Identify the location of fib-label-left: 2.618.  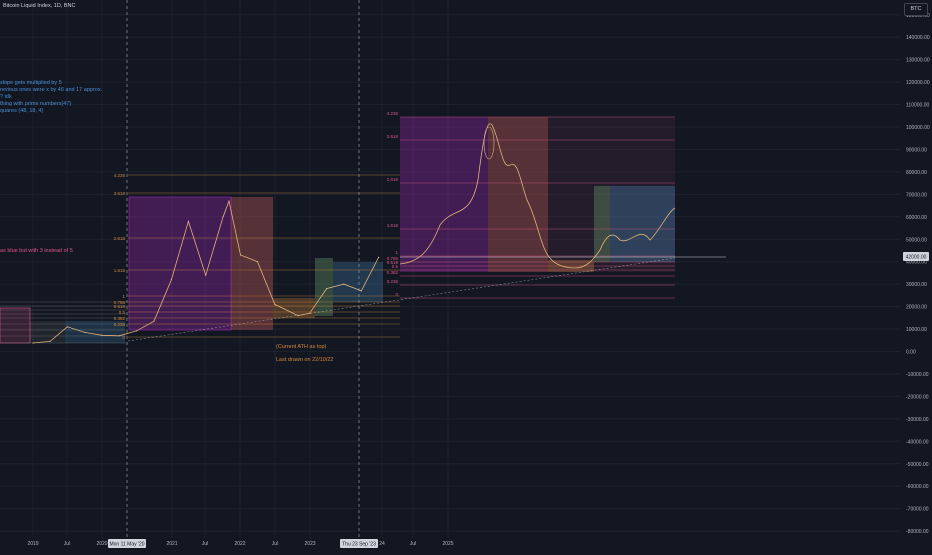
(120, 238).